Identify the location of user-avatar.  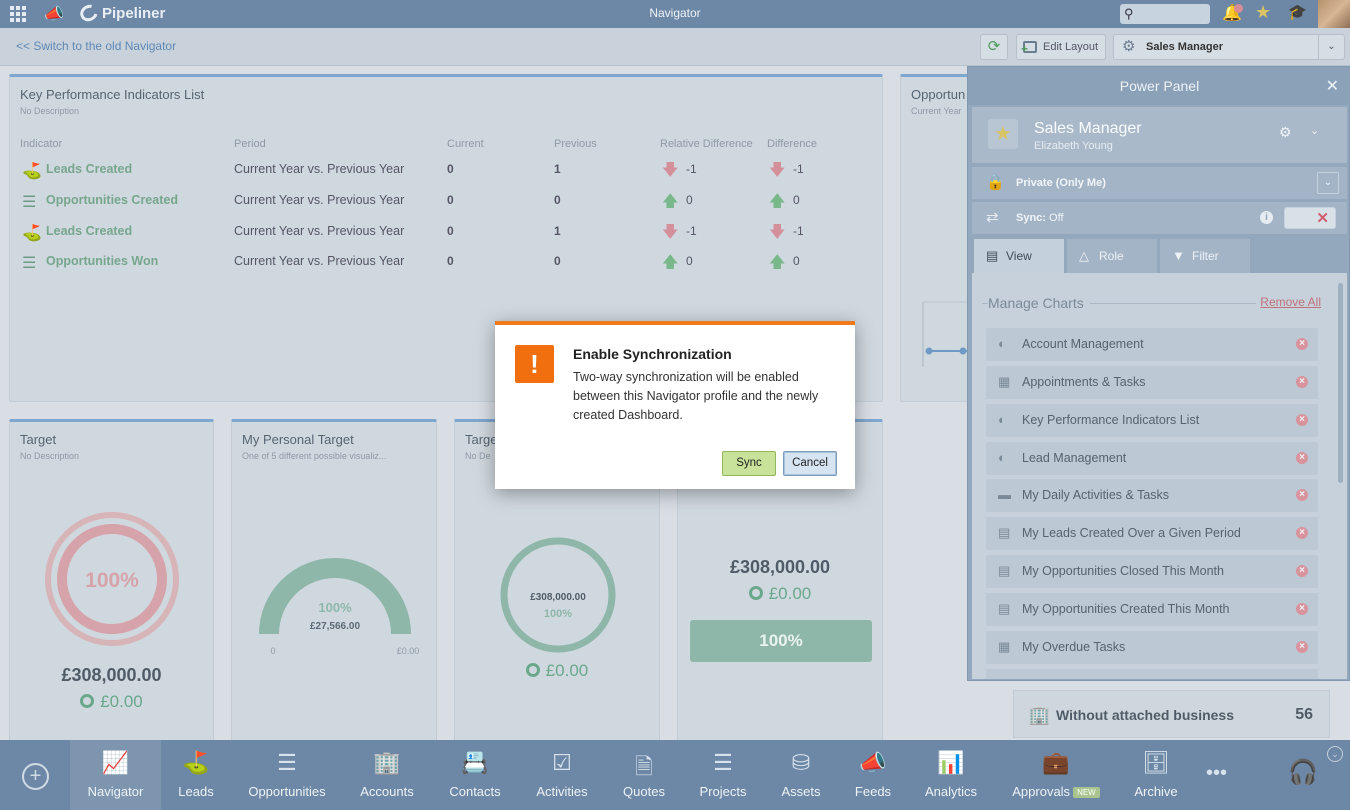
(1334, 14).